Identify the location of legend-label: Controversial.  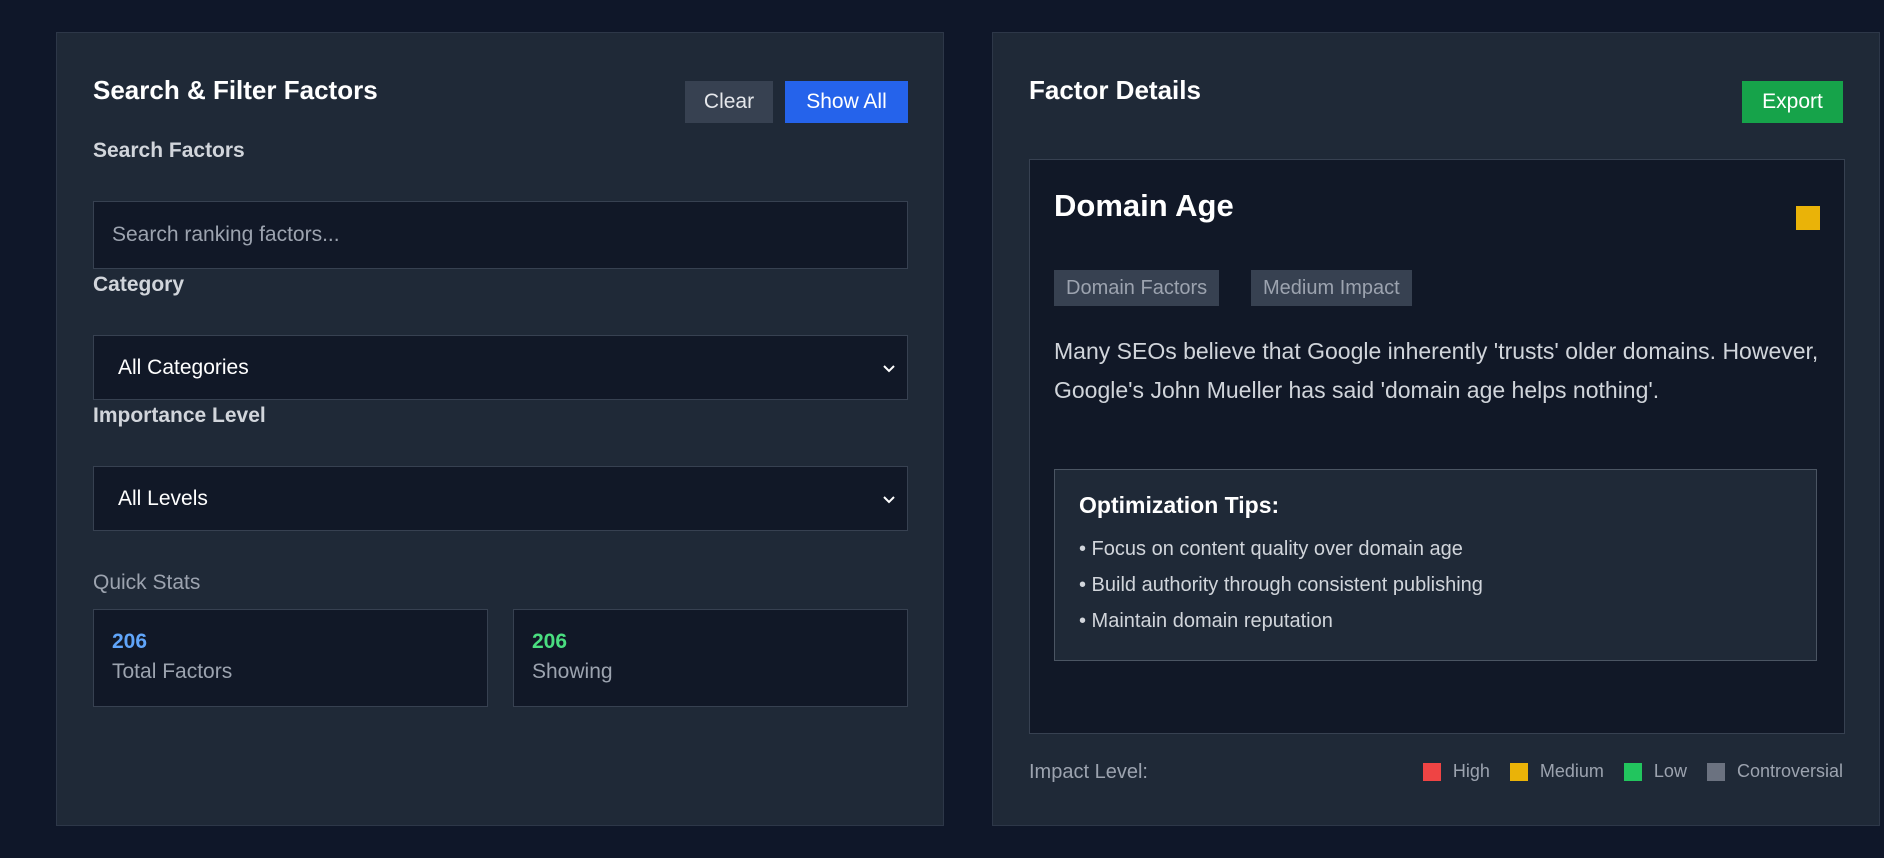
(1789, 771).